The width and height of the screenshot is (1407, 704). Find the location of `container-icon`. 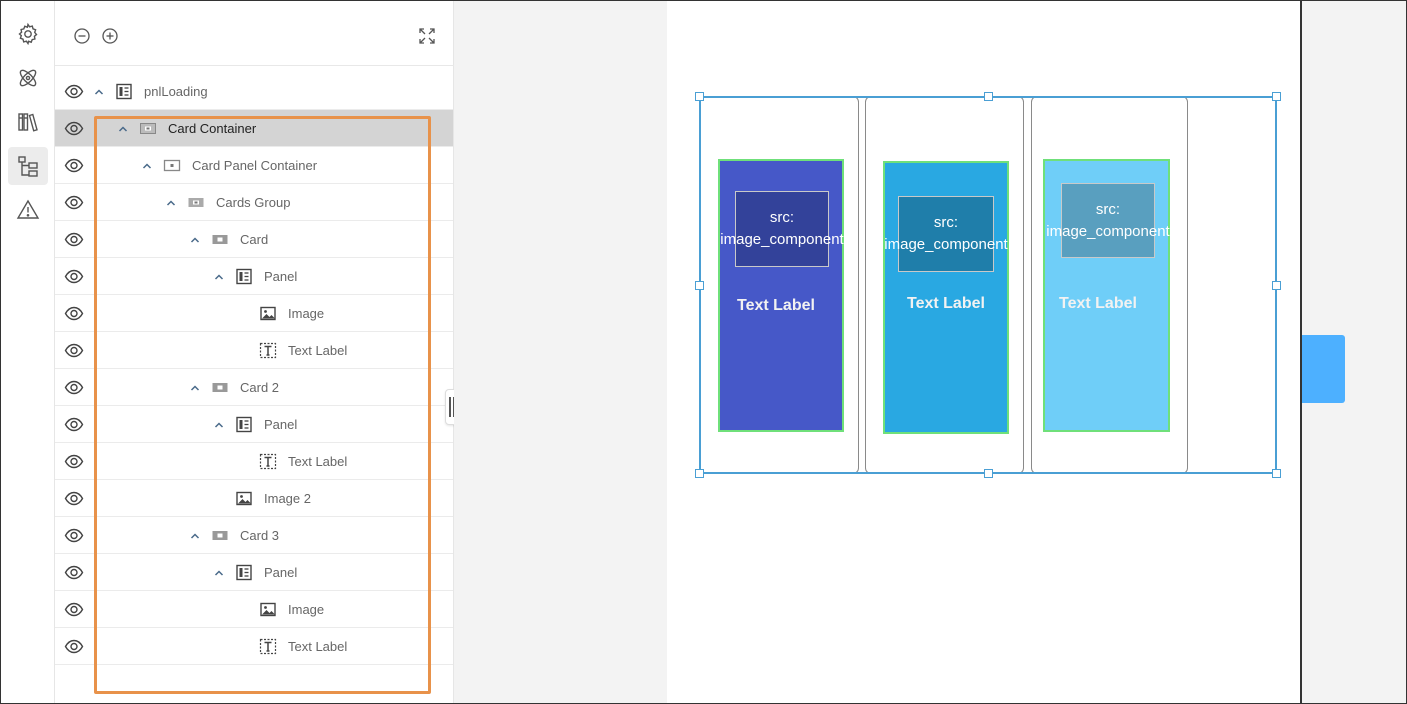

container-icon is located at coordinates (148, 128).